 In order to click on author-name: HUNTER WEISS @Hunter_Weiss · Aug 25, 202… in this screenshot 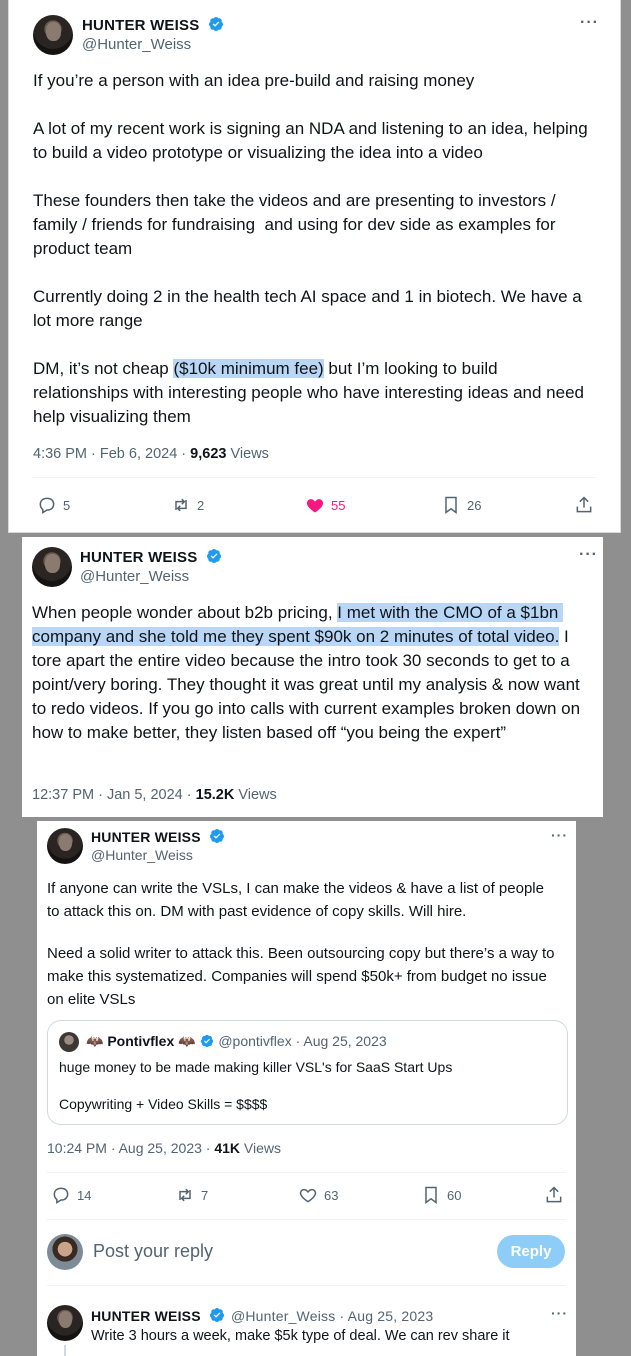, I will do `click(262, 1315)`.